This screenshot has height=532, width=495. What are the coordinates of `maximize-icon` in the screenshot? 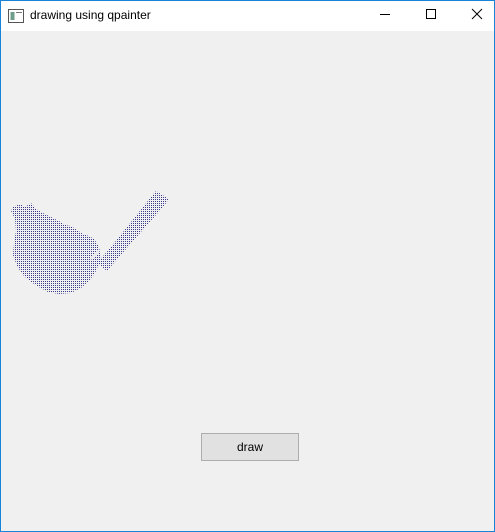 It's located at (431, 16).